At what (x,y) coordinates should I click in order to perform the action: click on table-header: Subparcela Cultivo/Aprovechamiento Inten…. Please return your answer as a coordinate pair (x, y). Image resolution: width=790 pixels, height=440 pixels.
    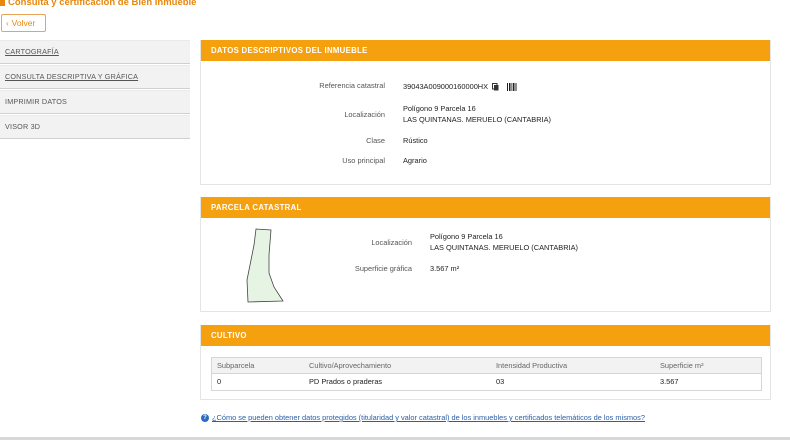
    Looking at the image, I should click on (486, 366).